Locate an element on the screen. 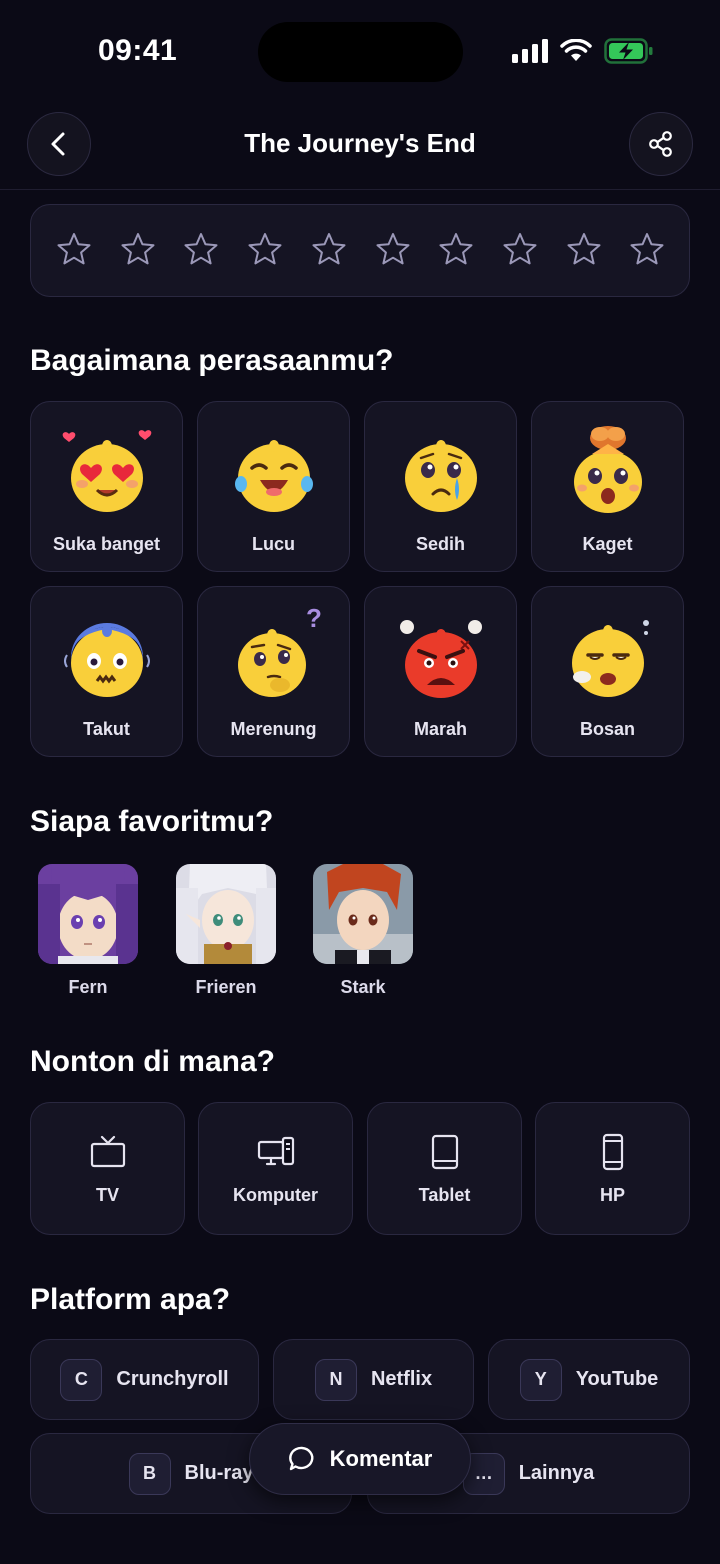 The height and width of the screenshot is (1564, 720). device-komputer: Komputer is located at coordinates (275, 1168).